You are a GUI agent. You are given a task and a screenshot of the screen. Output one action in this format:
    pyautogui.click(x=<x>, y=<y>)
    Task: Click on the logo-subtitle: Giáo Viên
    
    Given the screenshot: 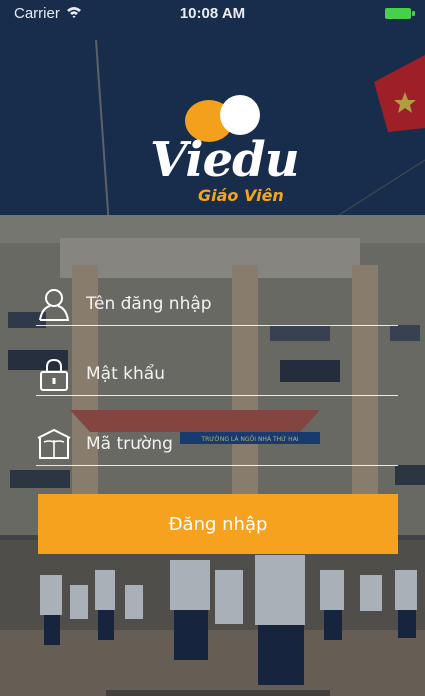 What is the action you would take?
    pyautogui.click(x=241, y=195)
    